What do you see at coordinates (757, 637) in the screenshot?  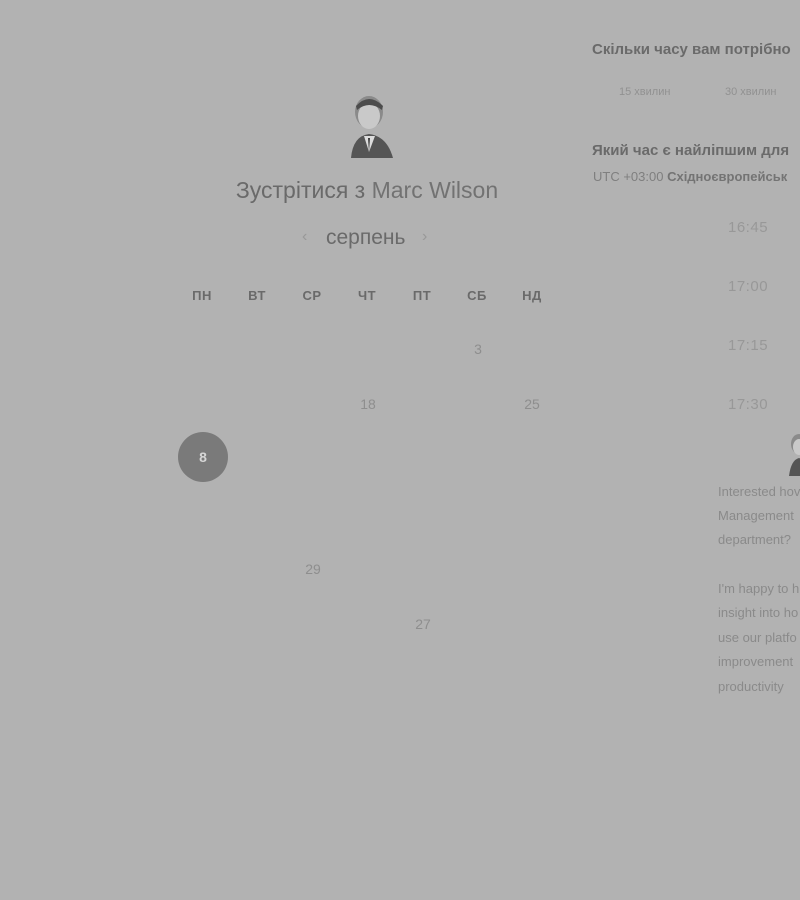 I see `description-line: use our platfo` at bounding box center [757, 637].